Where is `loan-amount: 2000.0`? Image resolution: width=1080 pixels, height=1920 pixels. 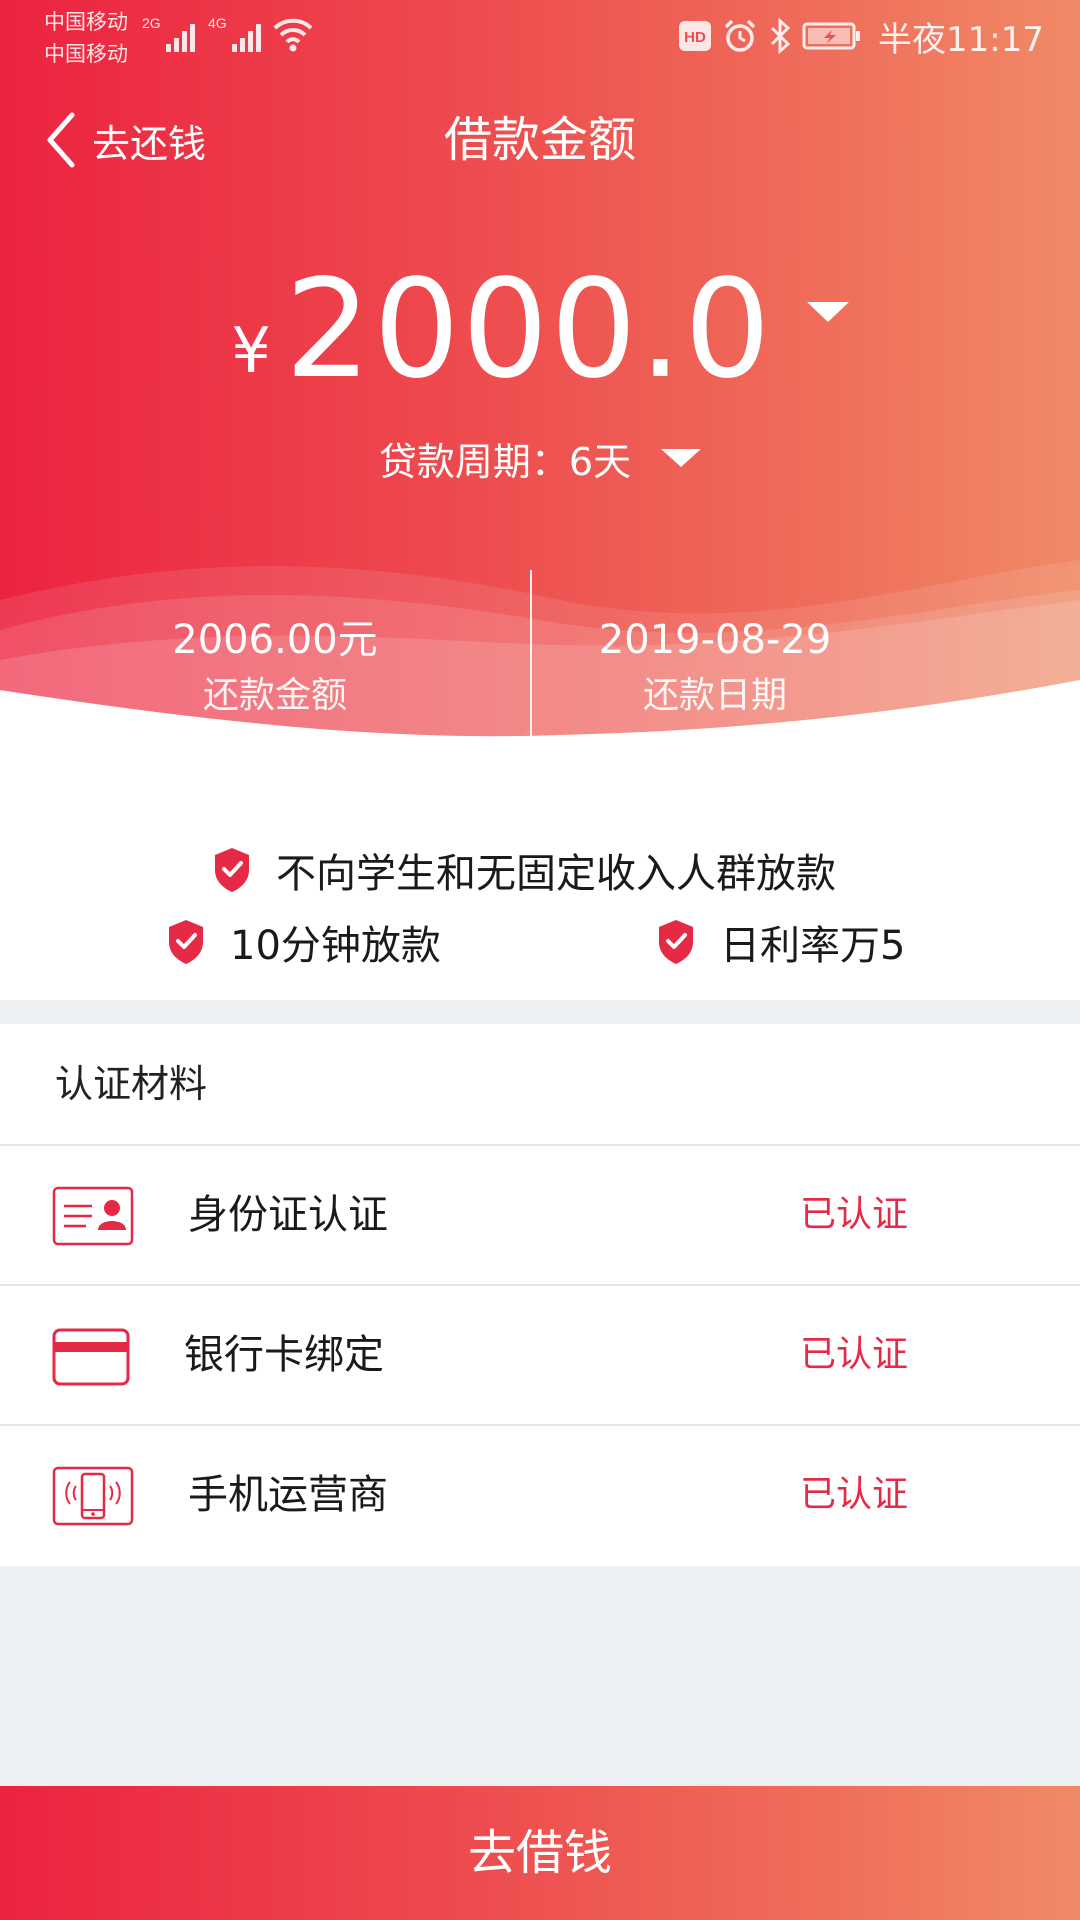 loan-amount: 2000.0 is located at coordinates (528, 330).